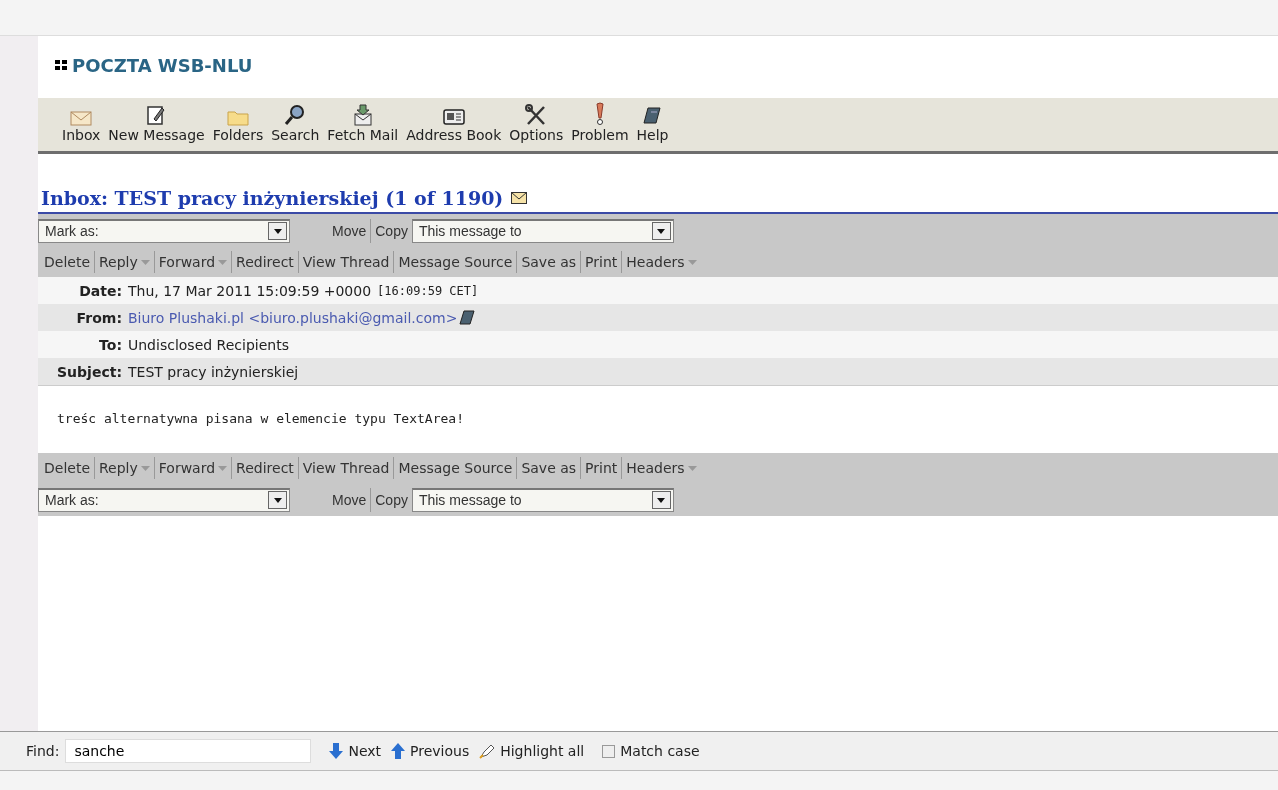 The height and width of the screenshot is (790, 1278). Describe the element at coordinates (293, 317) in the screenshot. I see `sender-link: Biuro Plushaki.pl <biuro.plushaki@gmail.com>` at that location.